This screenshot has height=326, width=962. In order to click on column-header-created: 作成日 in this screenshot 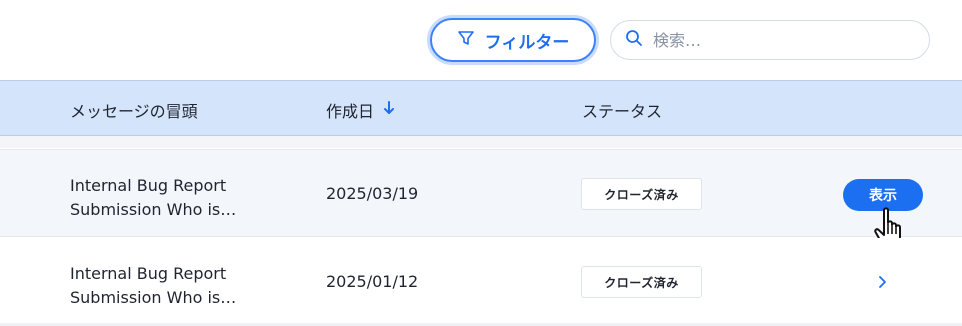, I will do `click(361, 110)`.